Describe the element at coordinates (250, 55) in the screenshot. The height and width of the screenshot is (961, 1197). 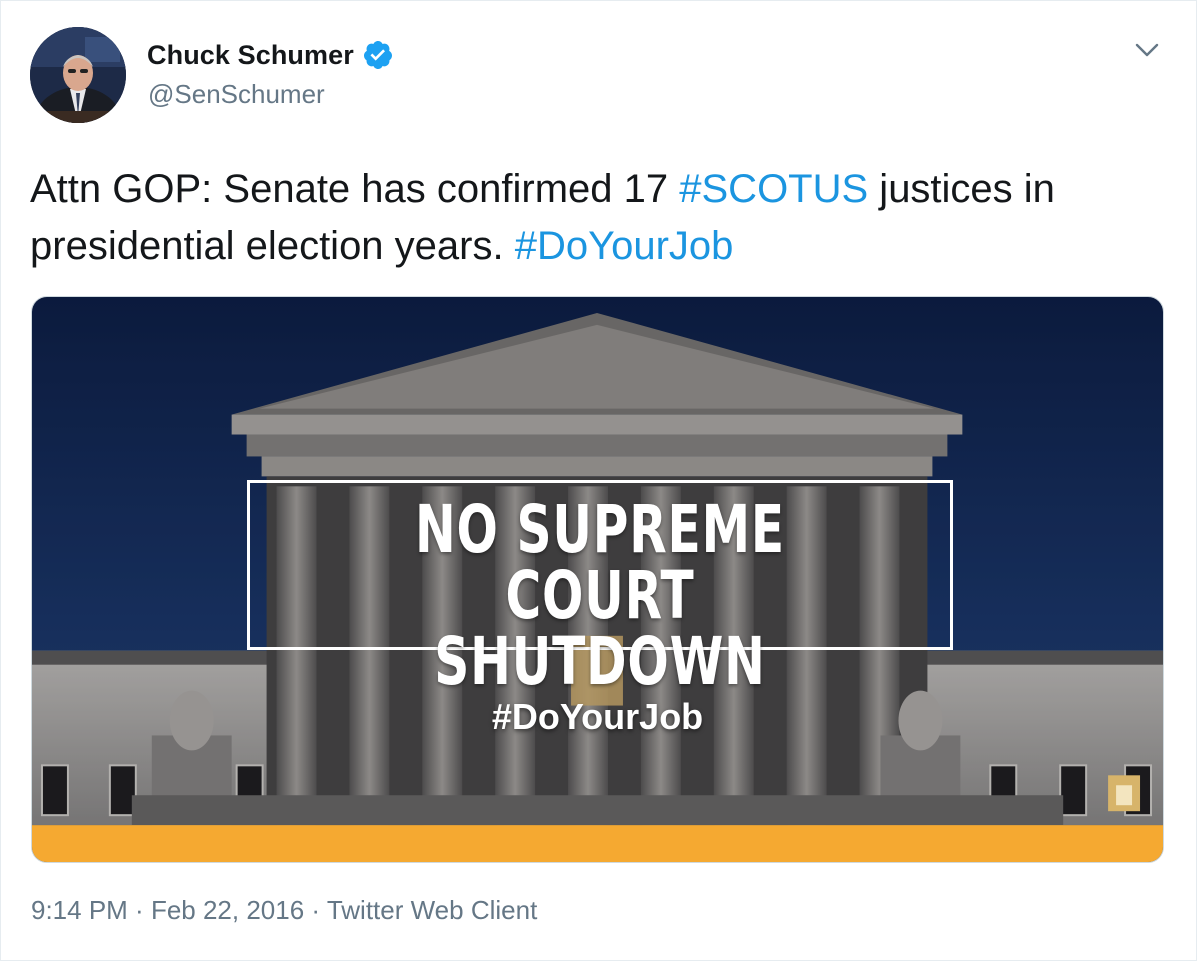
I see `author-display-name: Chuck Schumer` at that location.